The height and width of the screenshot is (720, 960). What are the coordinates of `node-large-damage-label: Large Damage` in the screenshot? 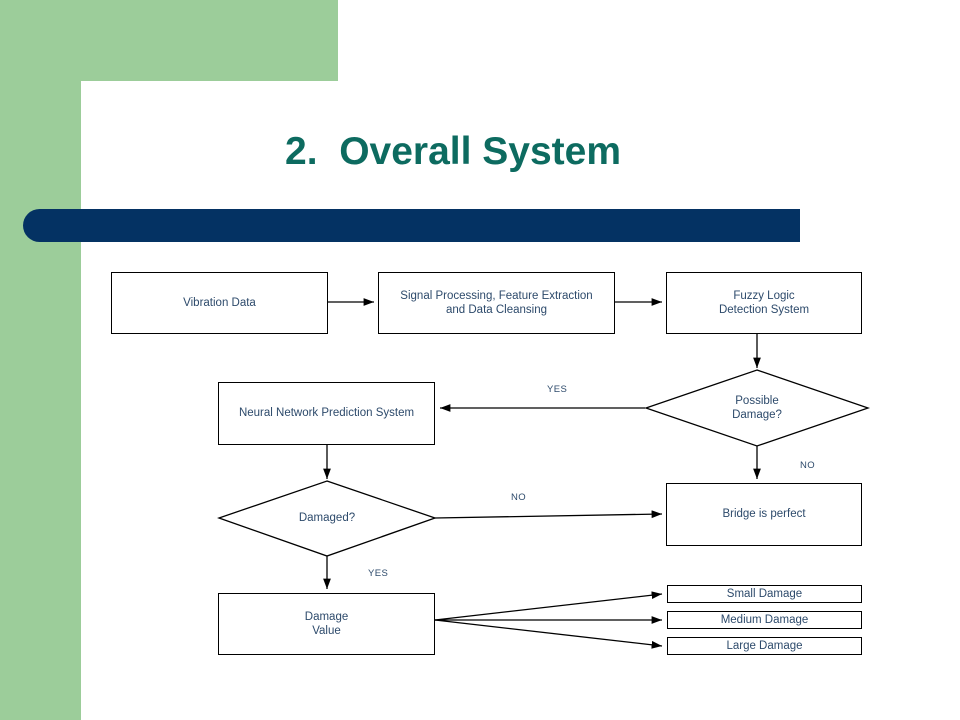 It's located at (764, 645).